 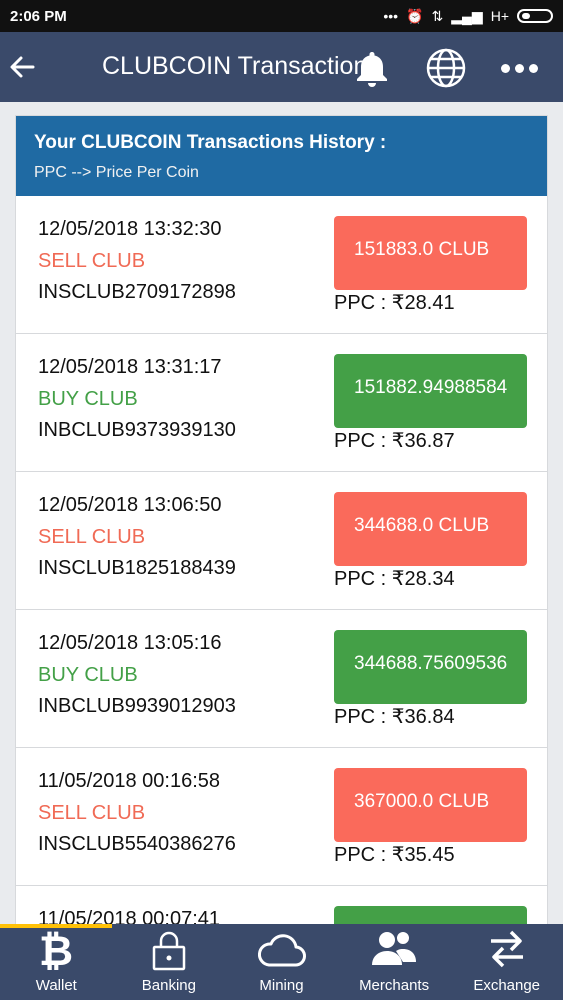 What do you see at coordinates (38, 16) in the screenshot?
I see `status-time: 2:06 PM` at bounding box center [38, 16].